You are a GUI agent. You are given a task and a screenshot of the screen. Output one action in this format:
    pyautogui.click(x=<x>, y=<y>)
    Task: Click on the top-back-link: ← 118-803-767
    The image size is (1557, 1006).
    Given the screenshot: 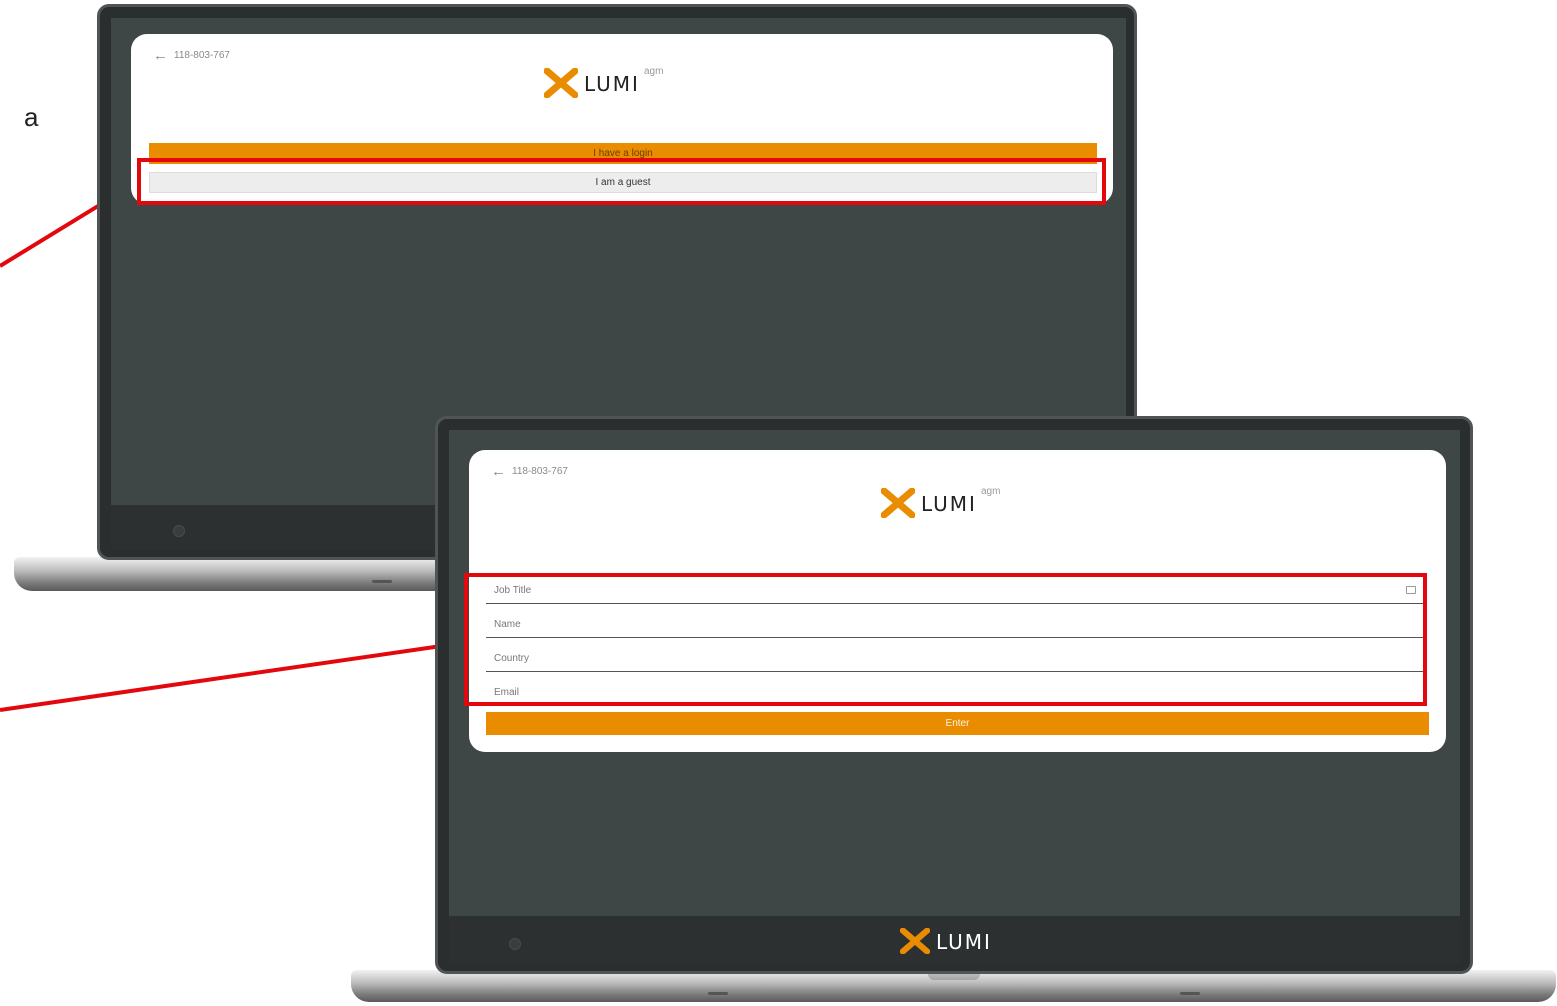 What is the action you would take?
    pyautogui.click(x=191, y=55)
    